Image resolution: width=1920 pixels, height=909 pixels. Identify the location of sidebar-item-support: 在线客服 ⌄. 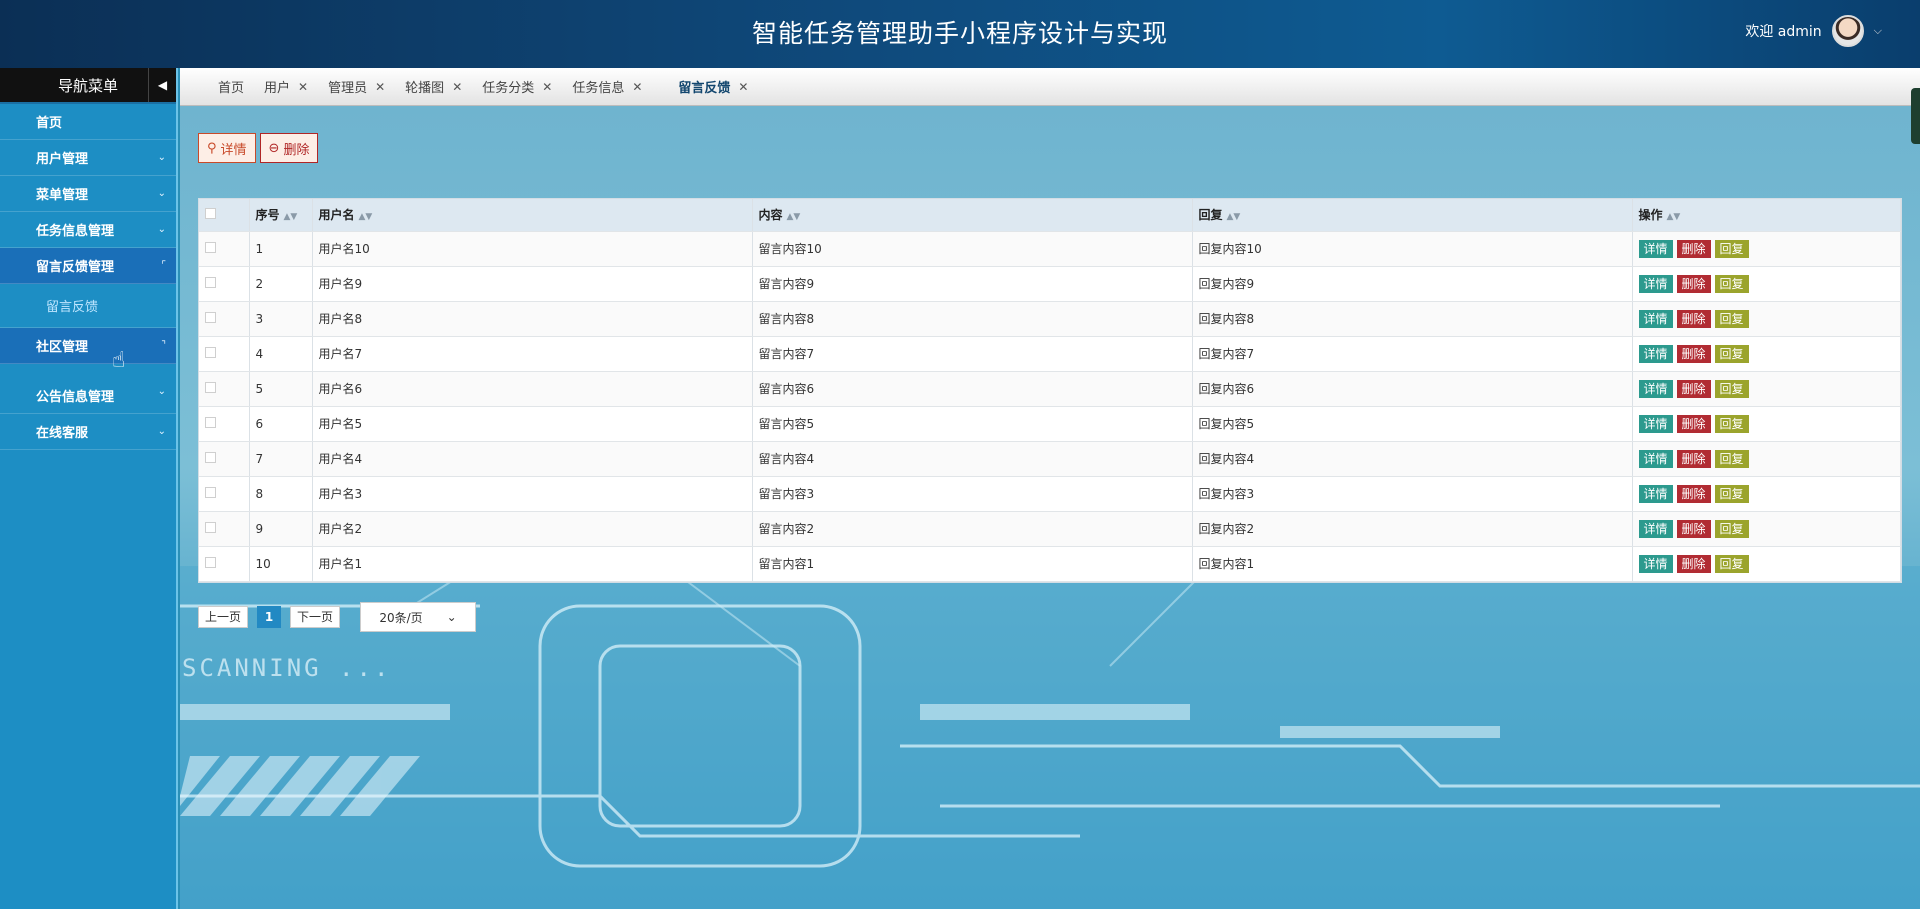
(88, 432).